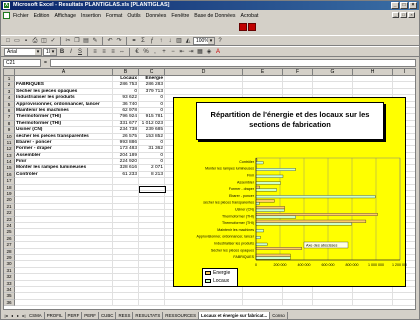 The height and width of the screenshot is (320, 420). What do you see at coordinates (9, 303) in the screenshot?
I see `row-header: 36` at bounding box center [9, 303].